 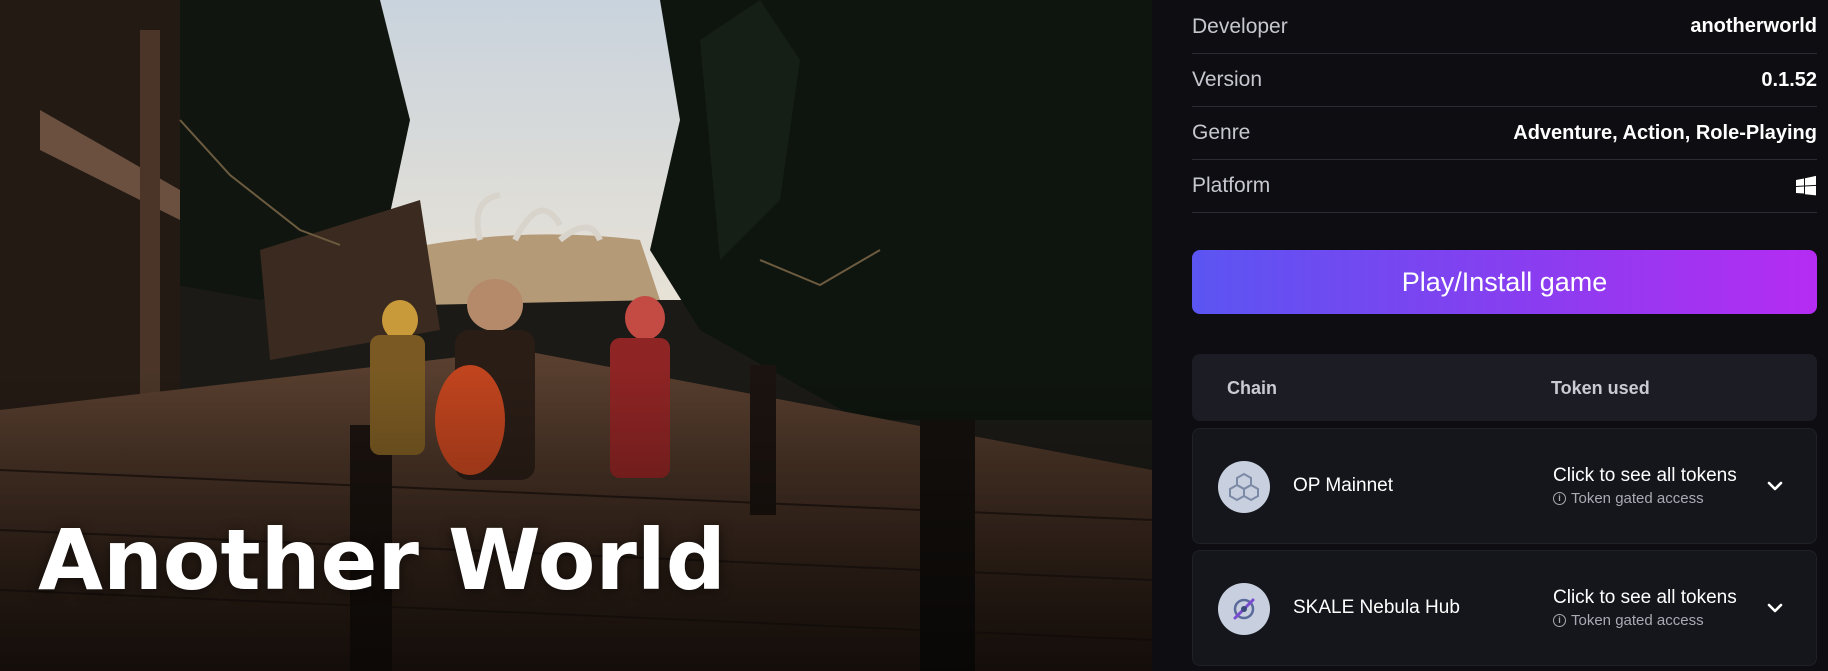 What do you see at coordinates (1504, 186) in the screenshot?
I see `detail-row-platform: Platform` at bounding box center [1504, 186].